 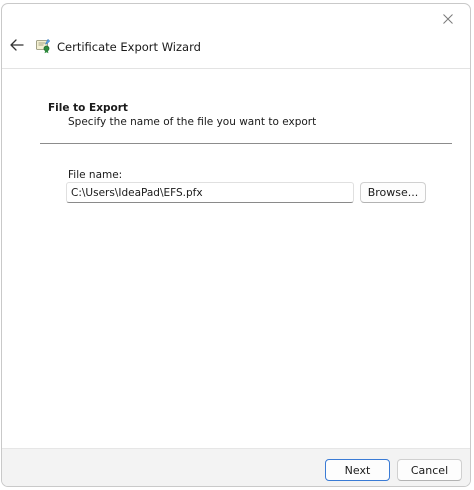 I want to click on certificate-icon, so click(x=43, y=46).